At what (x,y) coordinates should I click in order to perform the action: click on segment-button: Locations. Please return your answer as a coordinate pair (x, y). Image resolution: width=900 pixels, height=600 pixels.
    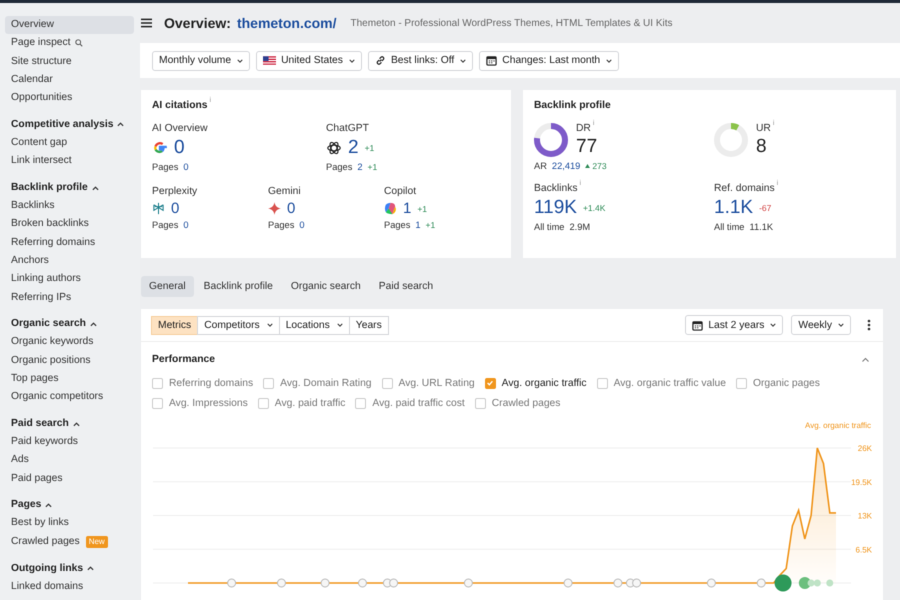
    Looking at the image, I should click on (314, 325).